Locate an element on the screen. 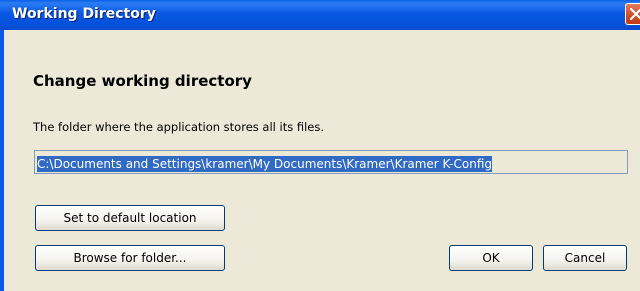  section-heading: Change working directory is located at coordinates (142, 81).